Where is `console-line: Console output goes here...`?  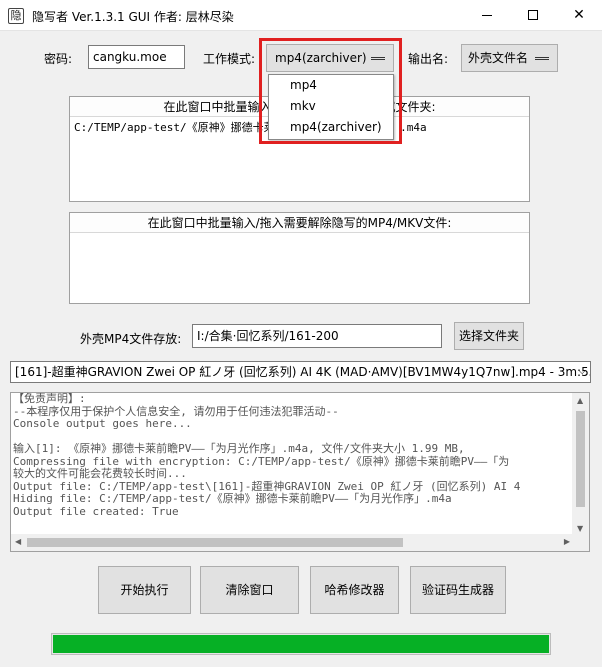 console-line: Console output goes here... is located at coordinates (102, 423).